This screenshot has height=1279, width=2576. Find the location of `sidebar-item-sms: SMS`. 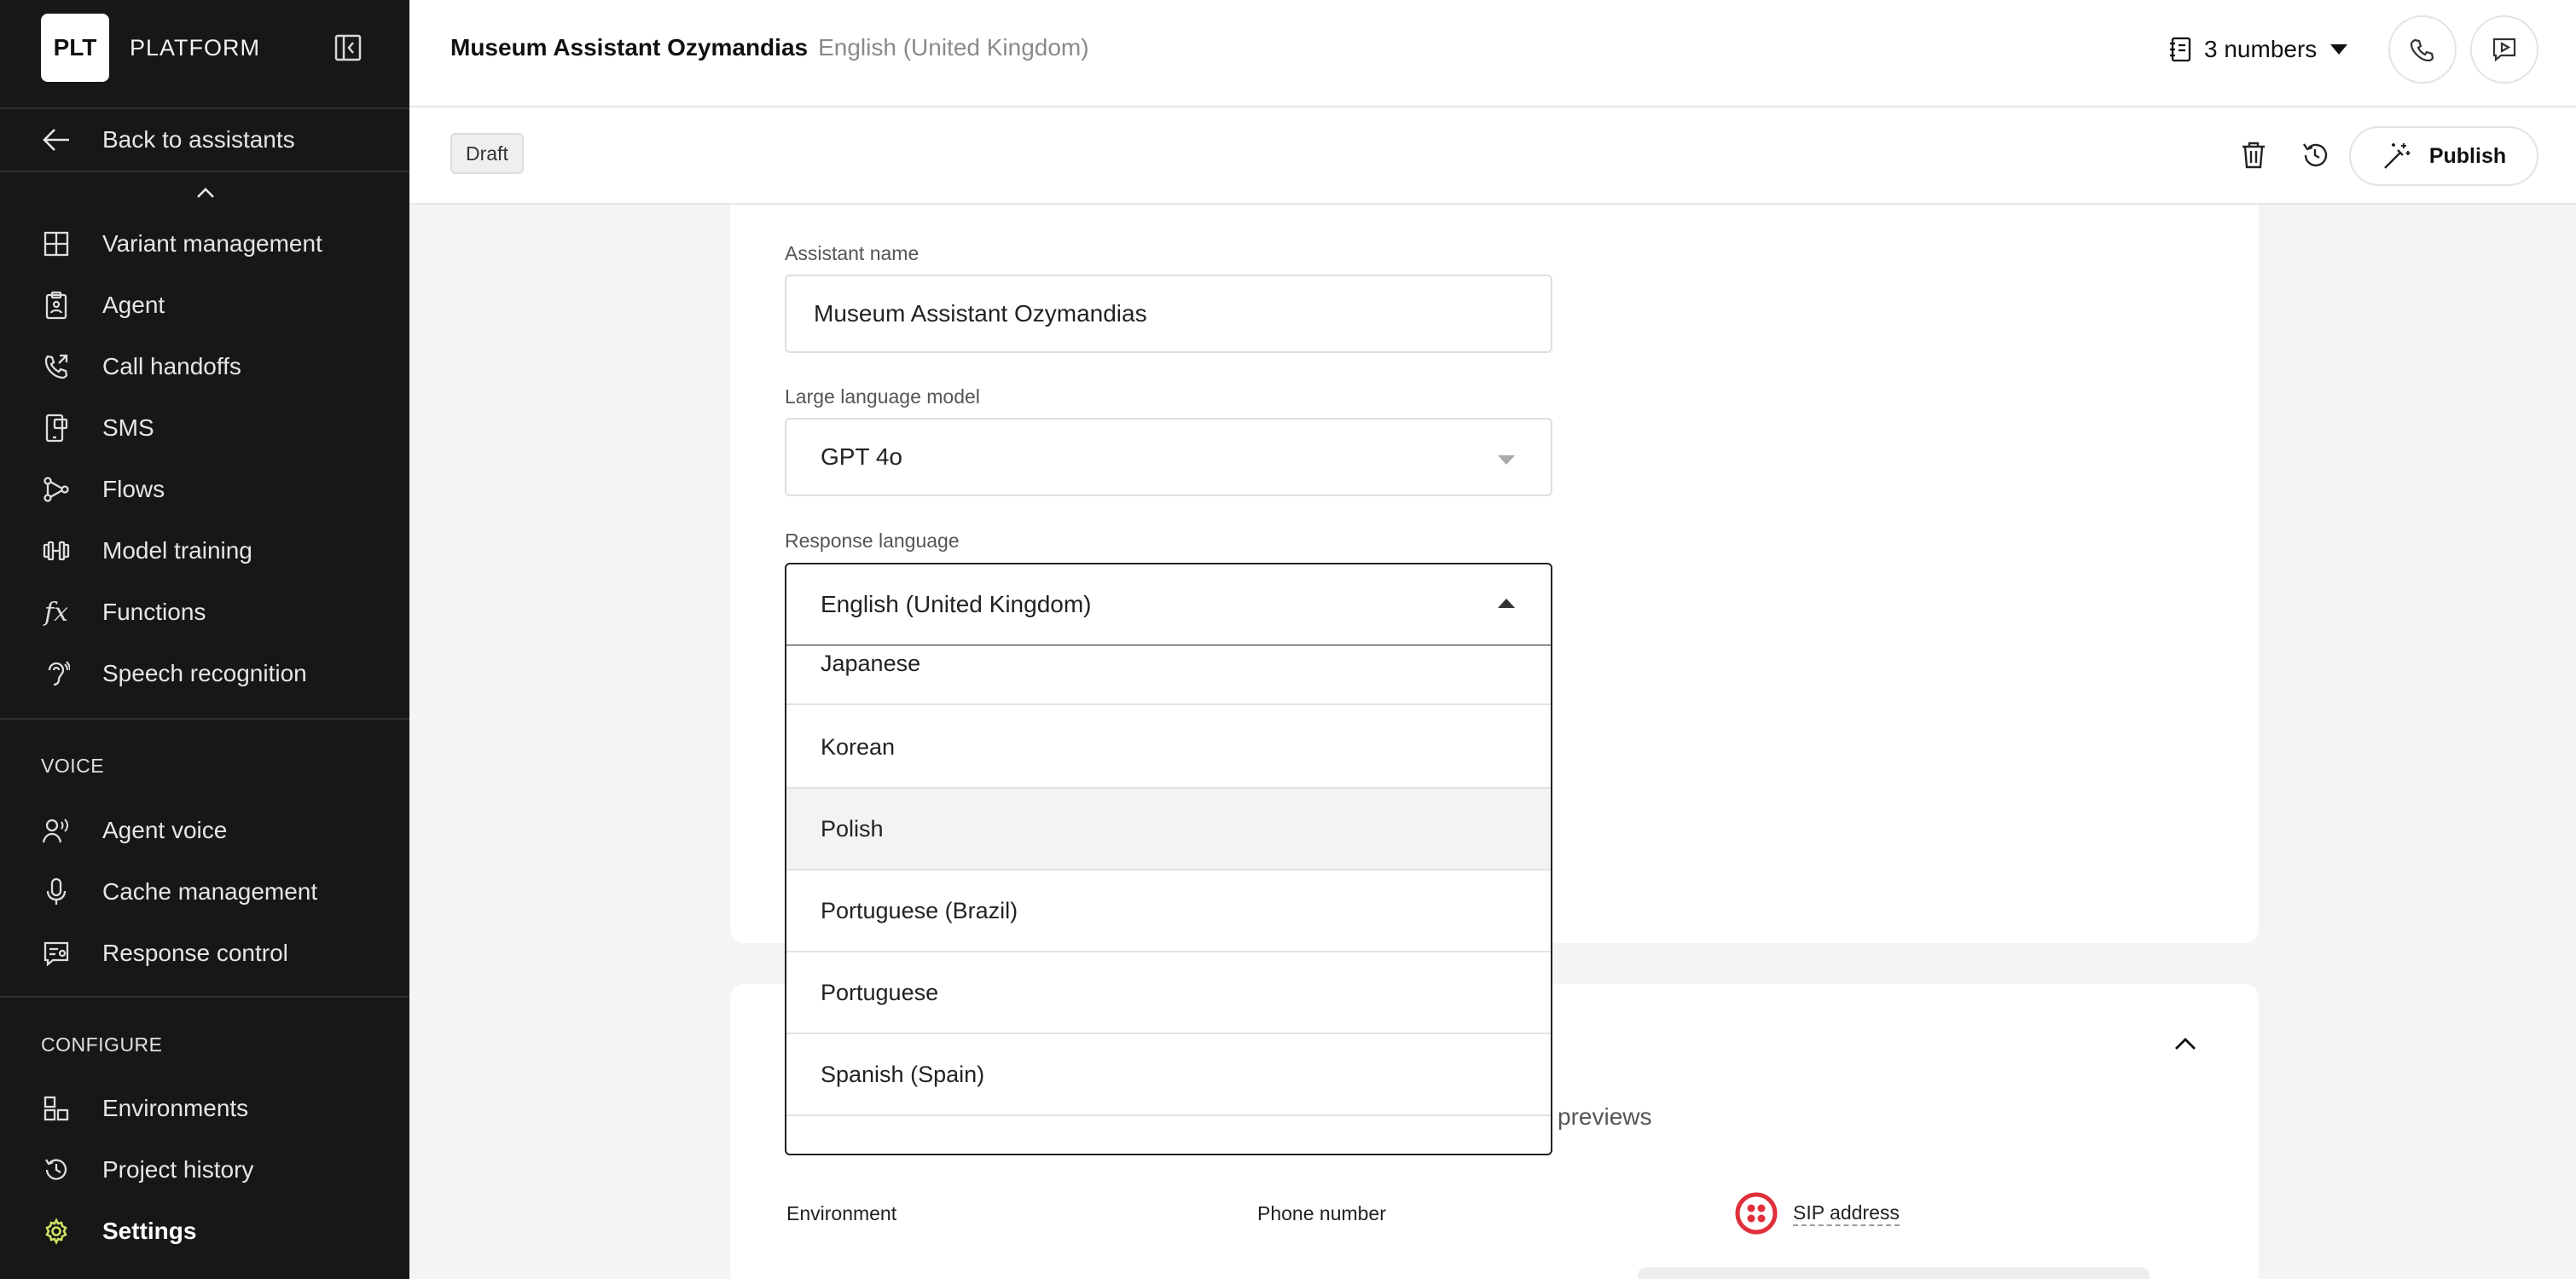

sidebar-item-sms: SMS is located at coordinates (97, 428).